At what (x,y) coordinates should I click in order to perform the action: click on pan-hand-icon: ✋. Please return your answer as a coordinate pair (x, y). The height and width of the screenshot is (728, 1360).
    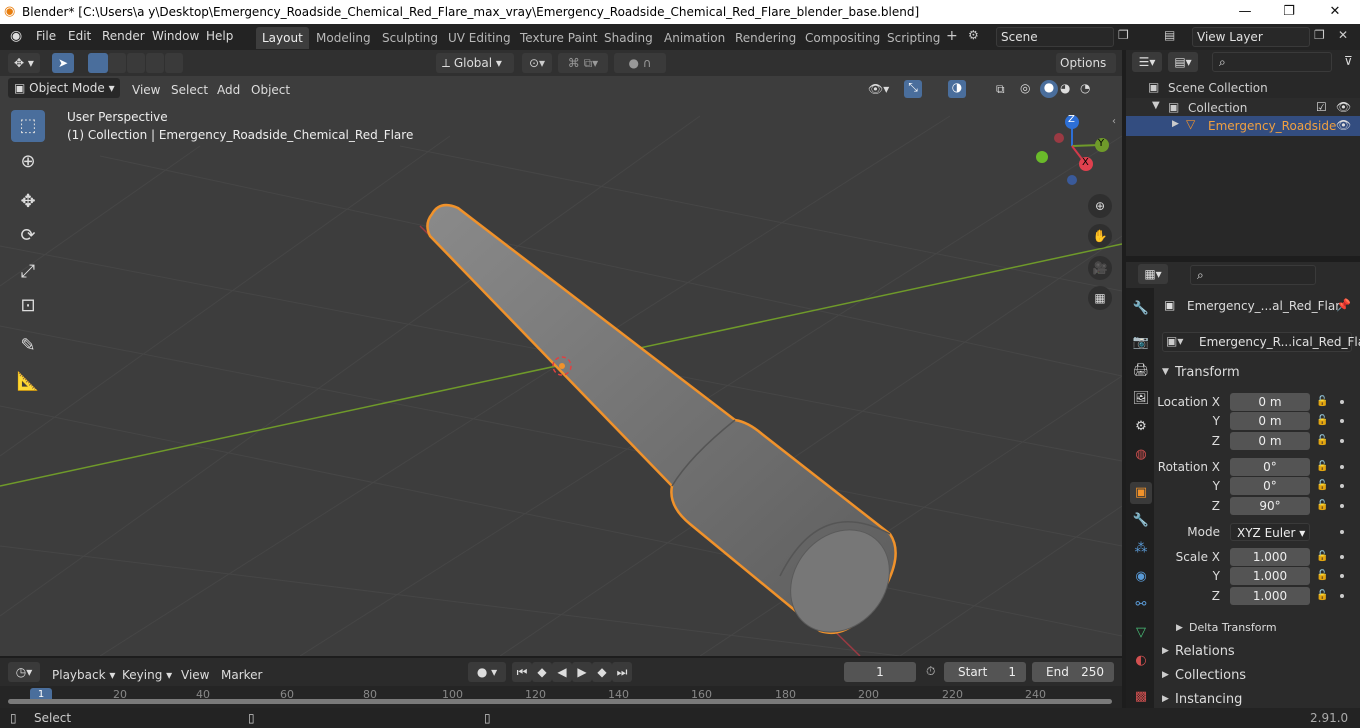
    Looking at the image, I should click on (1100, 236).